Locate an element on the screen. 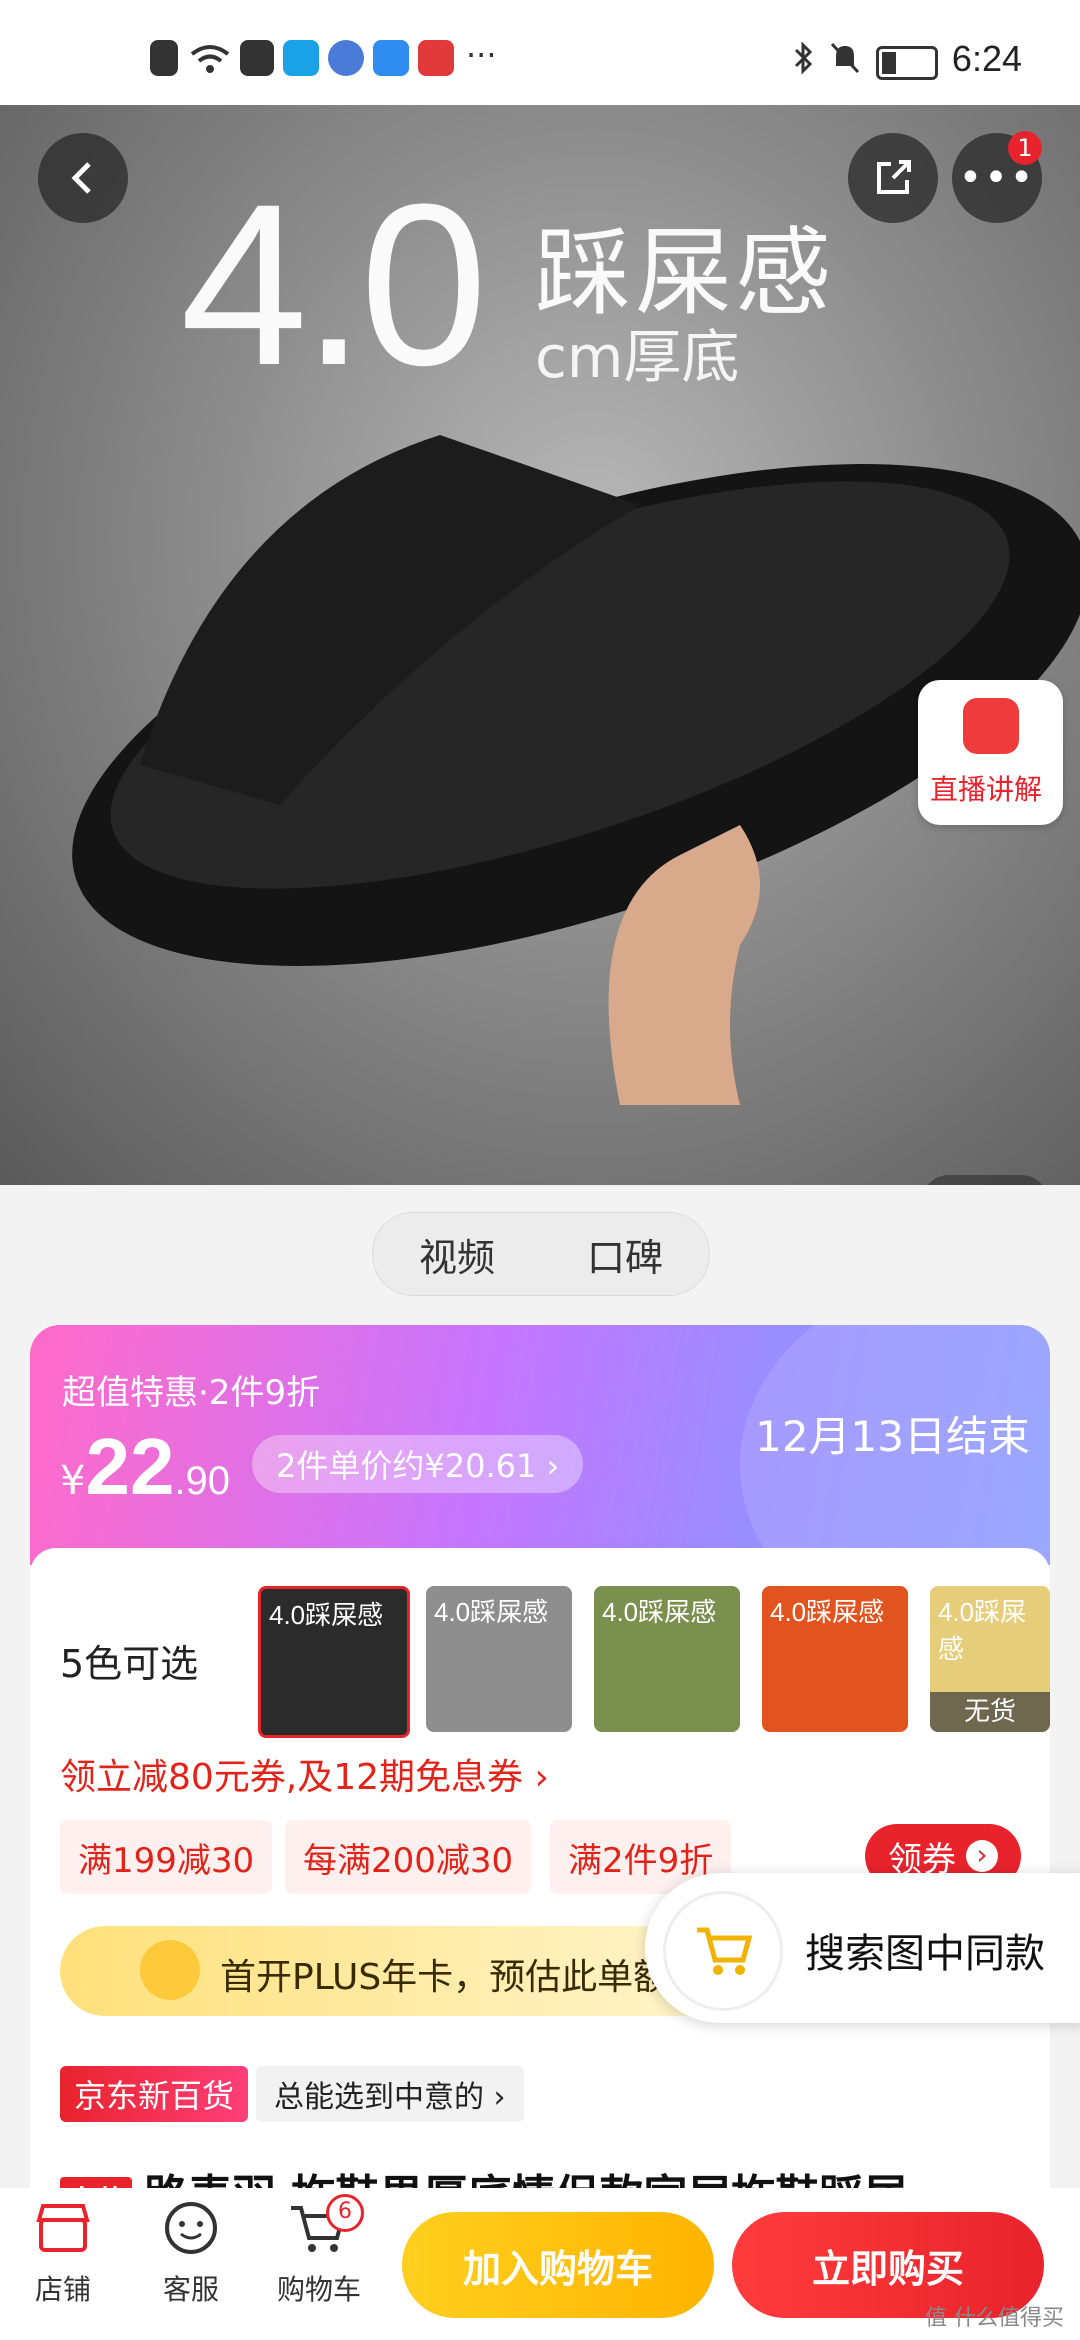 The image size is (1080, 2340). clock: 6:24 is located at coordinates (986, 58).